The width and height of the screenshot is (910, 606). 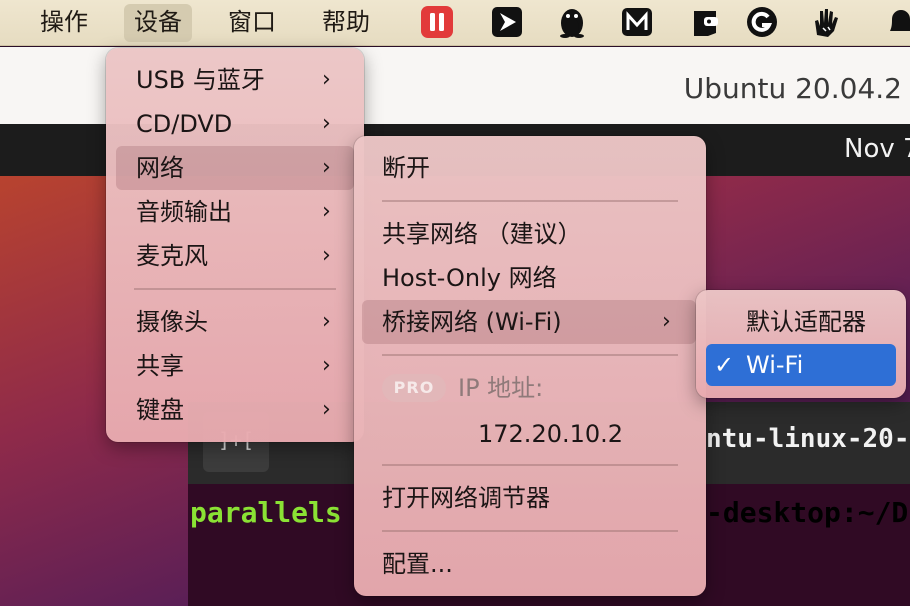 What do you see at coordinates (235, 212) in the screenshot?
I see `menu-item-audio-output: 音频输出 ›` at bounding box center [235, 212].